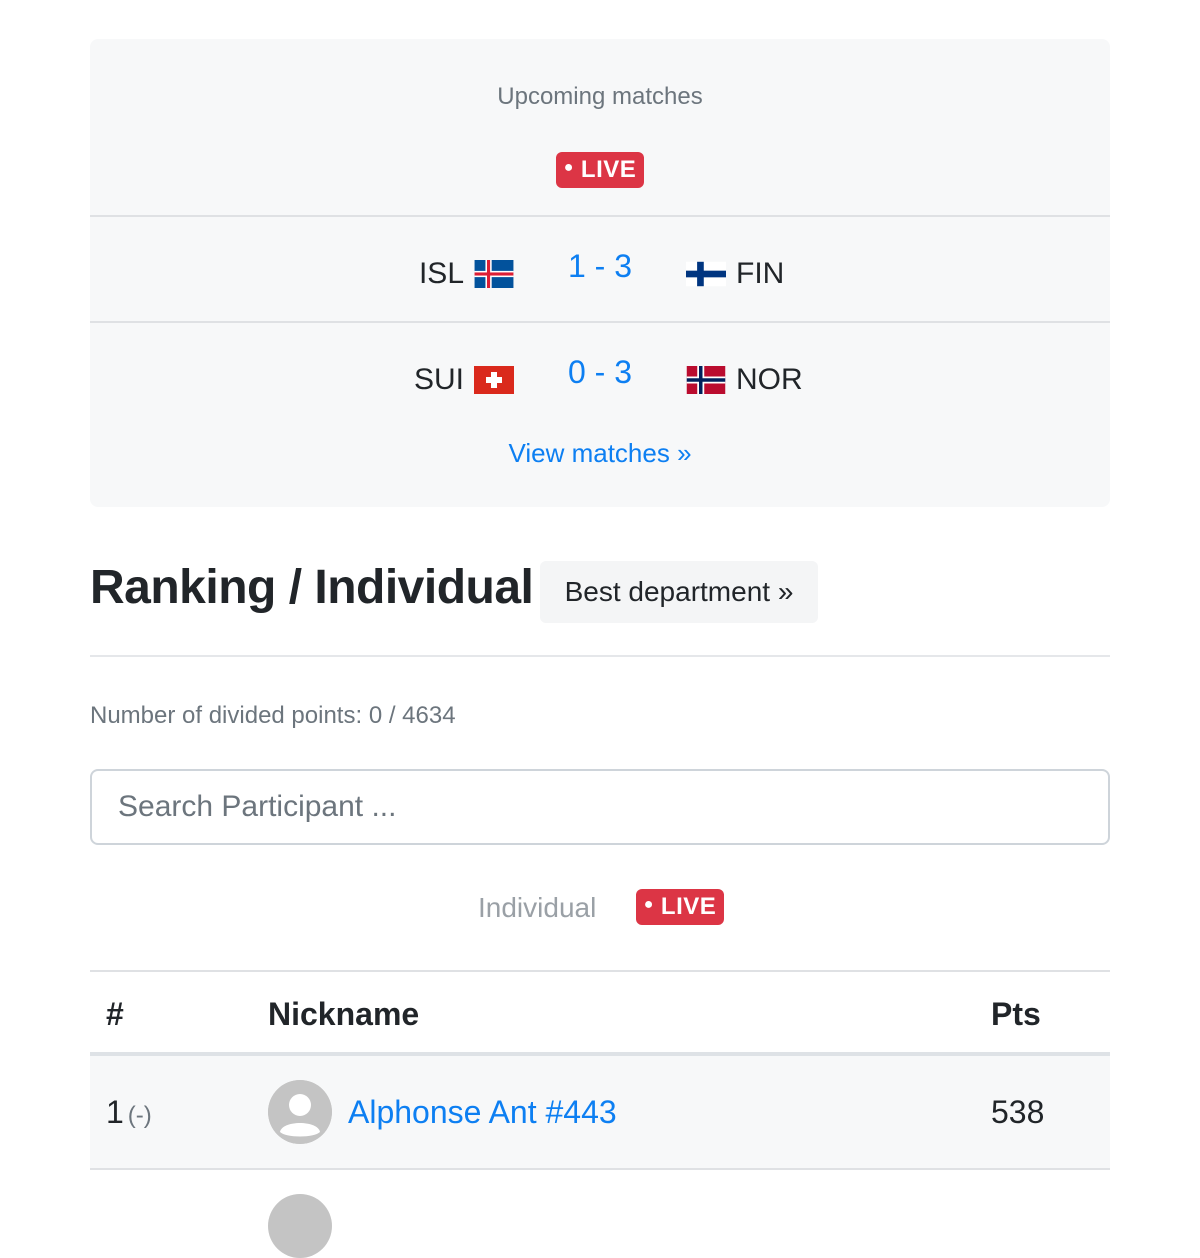  Describe the element at coordinates (1018, 1112) in the screenshot. I see `points-cell: 538` at that location.